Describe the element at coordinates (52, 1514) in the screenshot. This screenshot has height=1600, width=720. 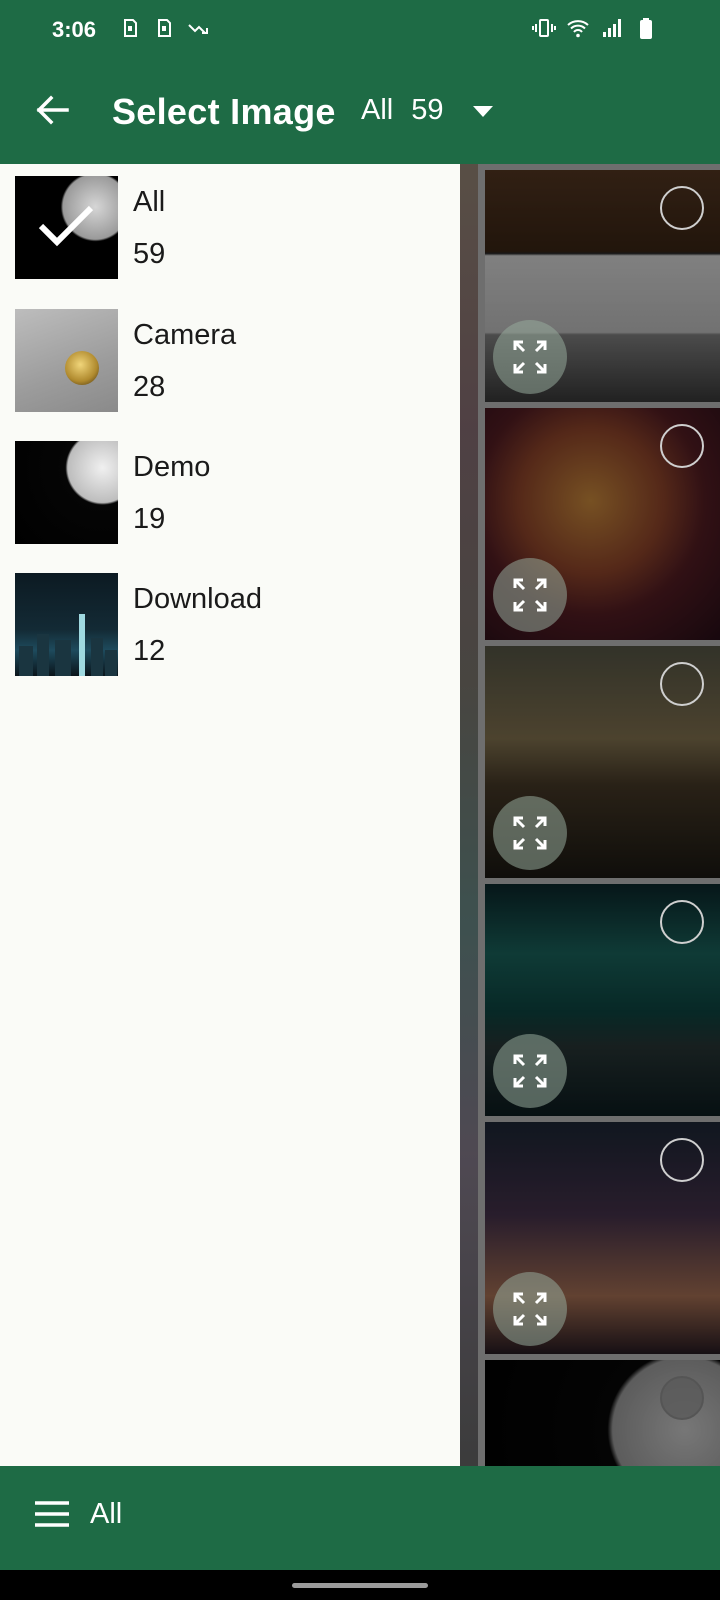
I see `hamburger-menu-icon` at that location.